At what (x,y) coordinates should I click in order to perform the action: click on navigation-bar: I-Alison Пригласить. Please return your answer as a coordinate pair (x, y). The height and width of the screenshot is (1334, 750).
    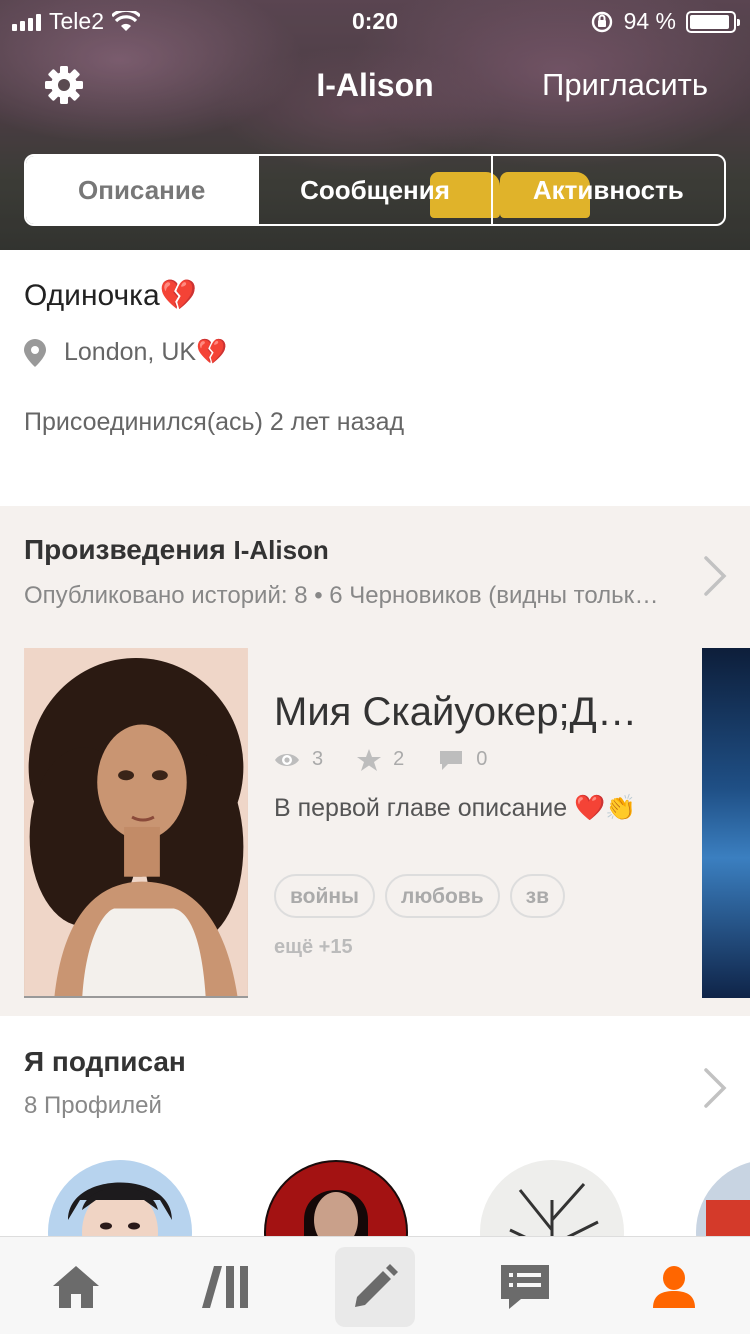
    Looking at the image, I should click on (375, 85).